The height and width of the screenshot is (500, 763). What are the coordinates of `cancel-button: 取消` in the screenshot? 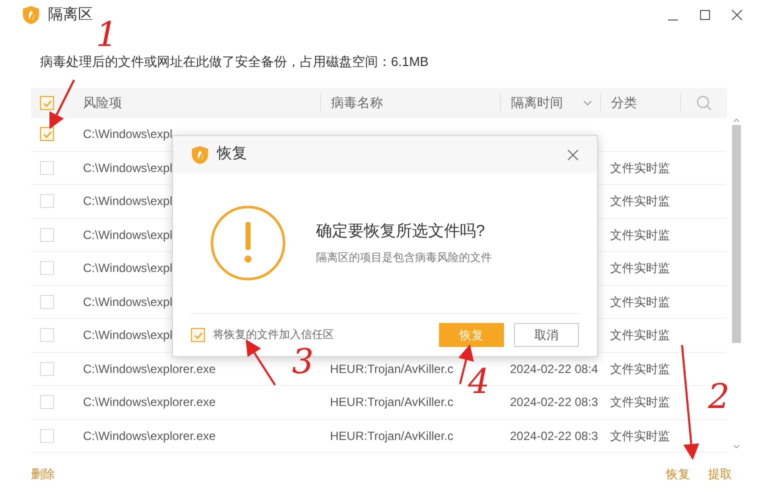 It's located at (546, 335).